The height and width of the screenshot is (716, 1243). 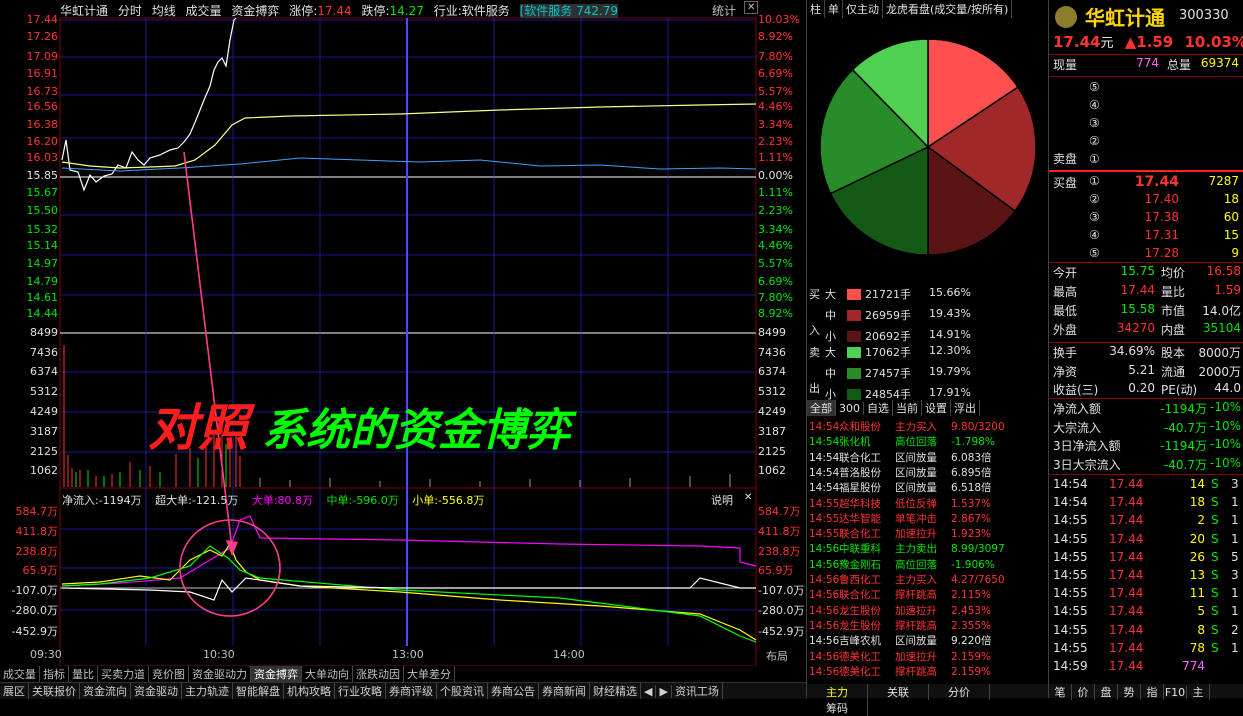 I want to click on alert-row: 14:55超华科技 低位反弹 1.537%, so click(x=900, y=503).